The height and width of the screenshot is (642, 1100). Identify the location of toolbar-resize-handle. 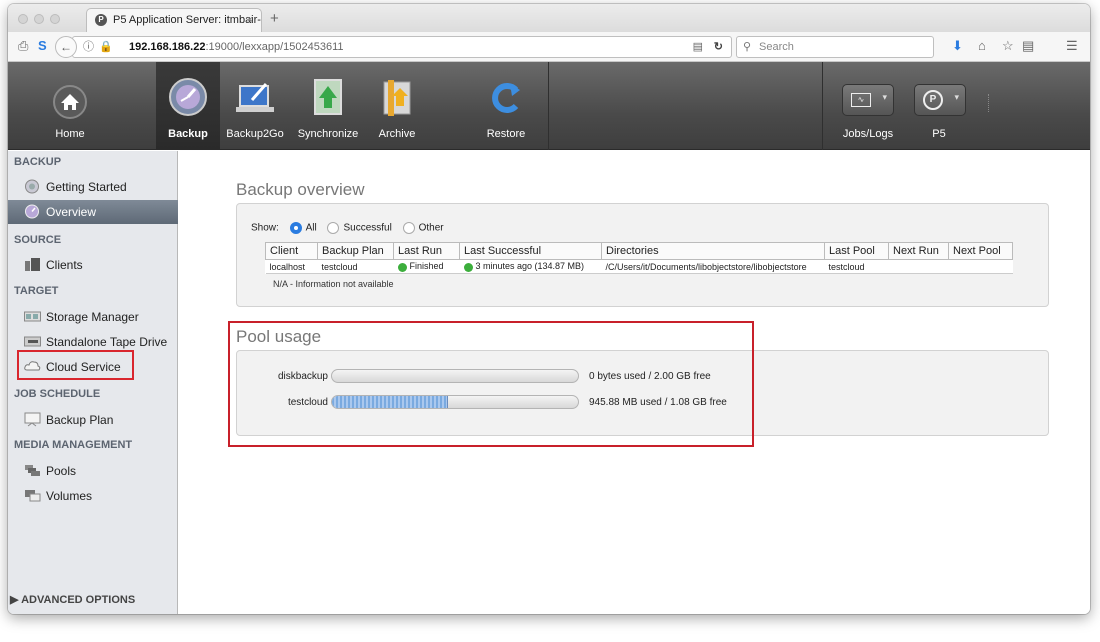
(989, 103).